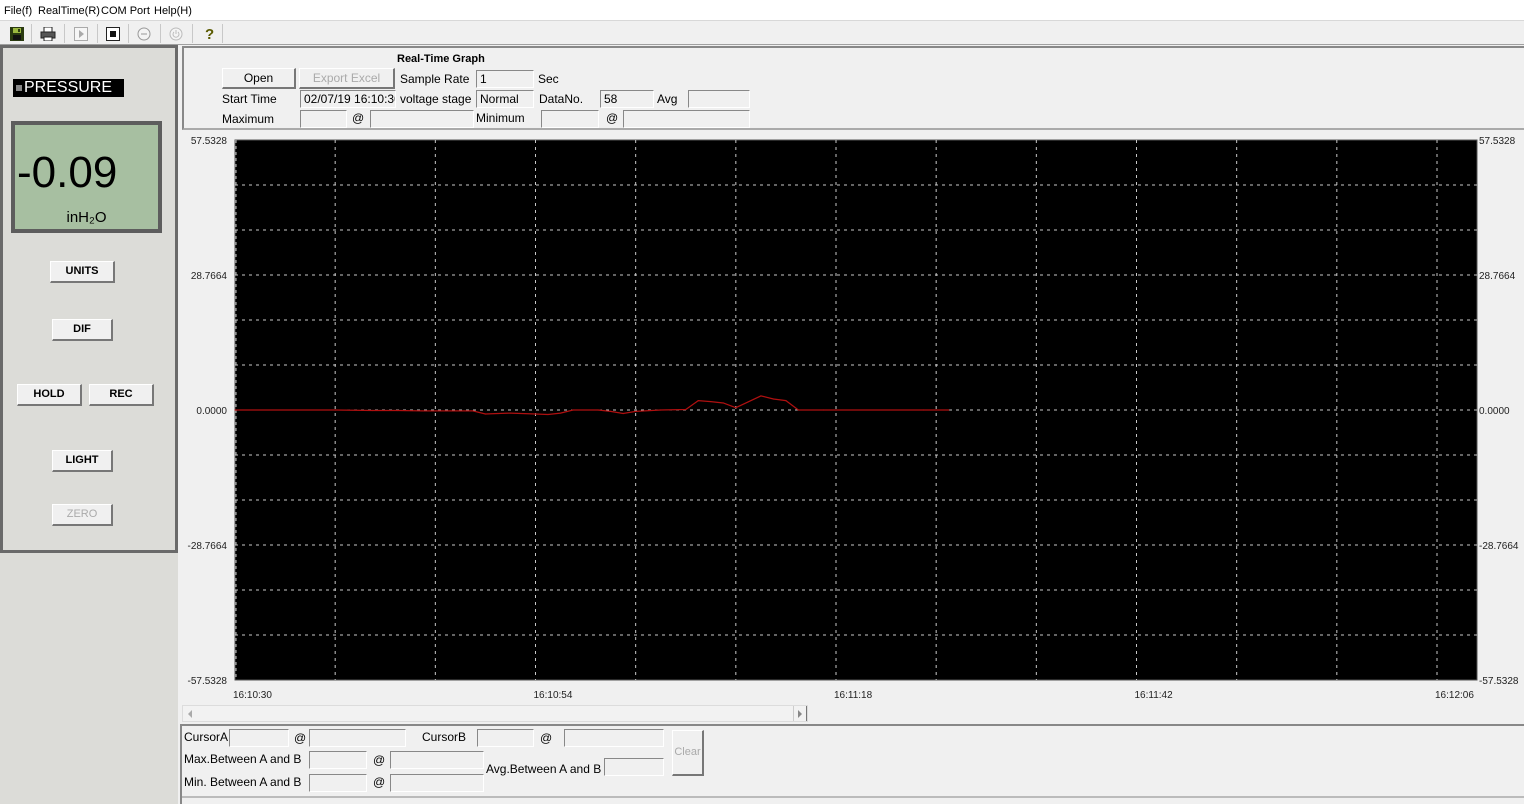 This screenshot has height=804, width=1524. Describe the element at coordinates (853, 797) in the screenshot. I see `panel-divider` at that location.